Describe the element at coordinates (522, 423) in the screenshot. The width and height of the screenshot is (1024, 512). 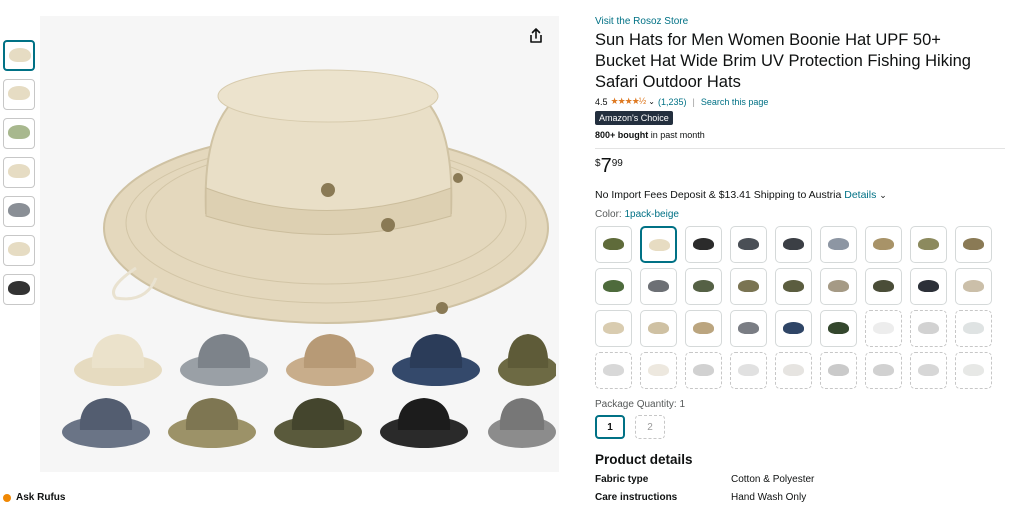
I see `grey-hat-variant-image` at that location.